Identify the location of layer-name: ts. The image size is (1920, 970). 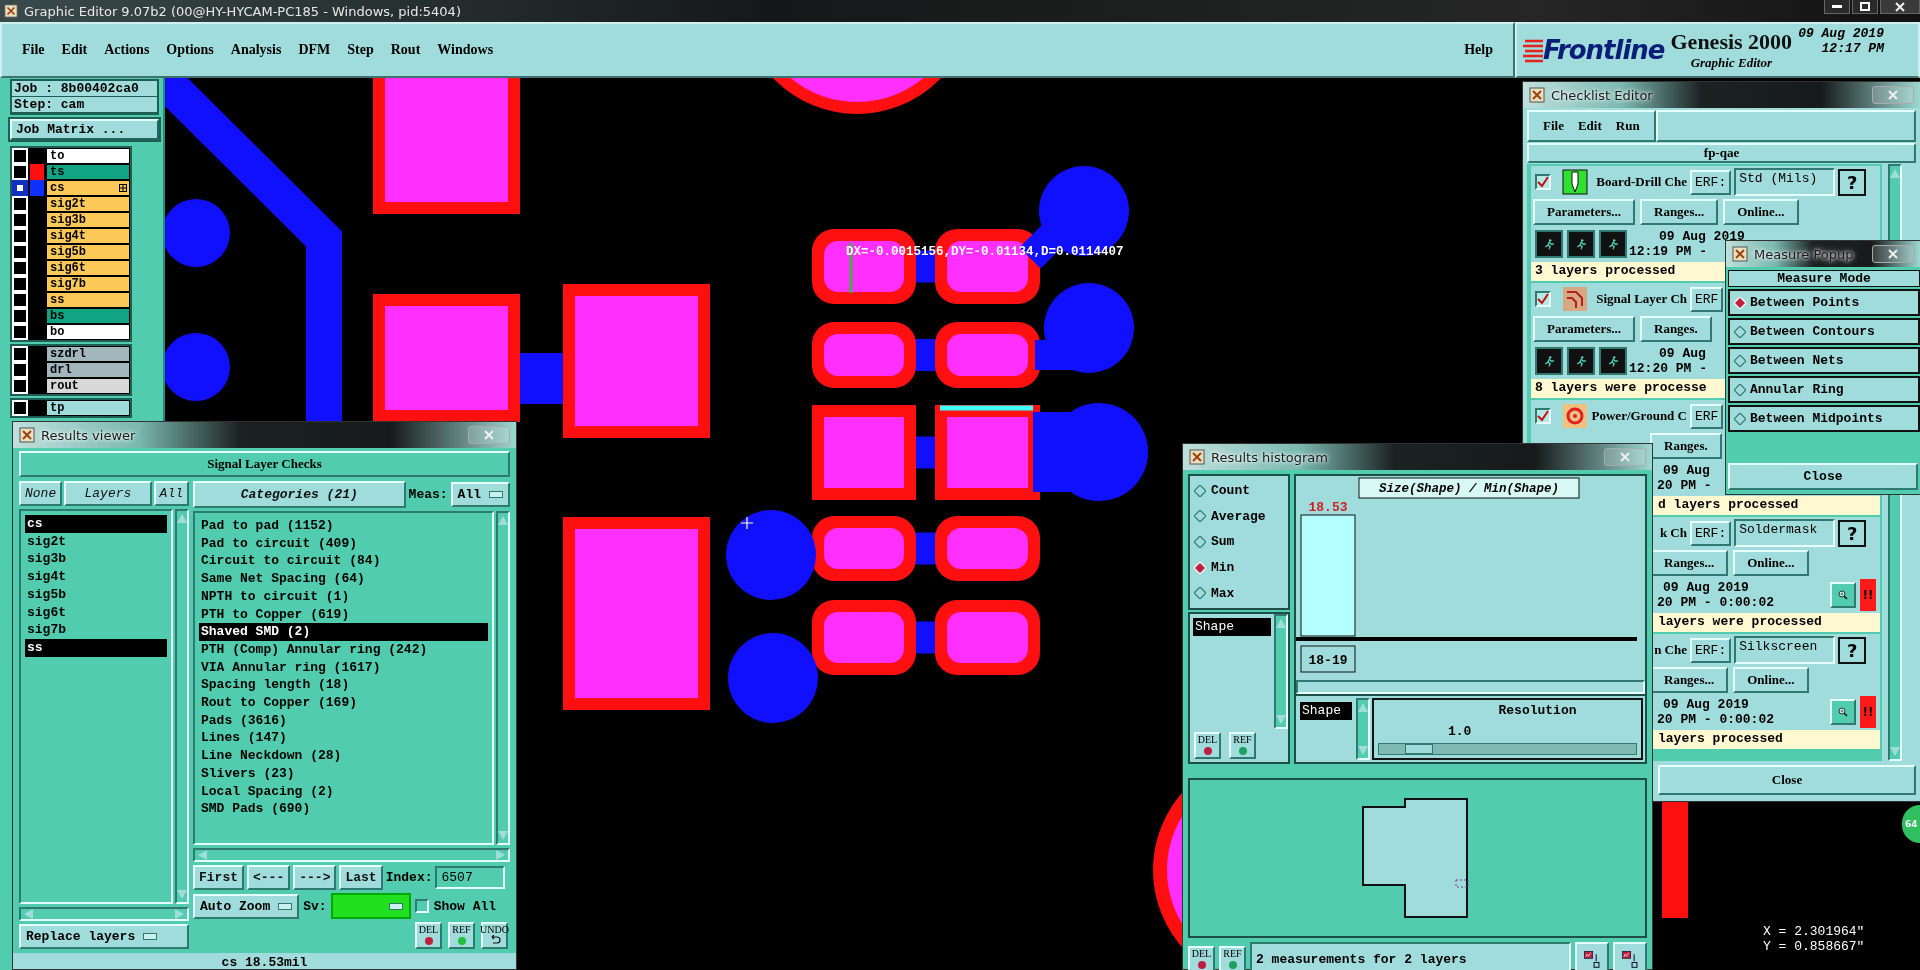
(88, 172).